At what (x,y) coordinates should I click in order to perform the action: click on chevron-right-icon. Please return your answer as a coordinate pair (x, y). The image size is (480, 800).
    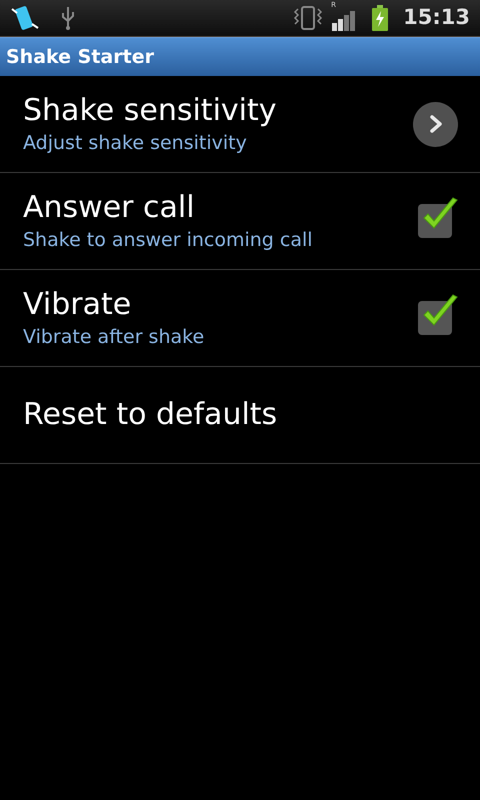
    Looking at the image, I should click on (436, 124).